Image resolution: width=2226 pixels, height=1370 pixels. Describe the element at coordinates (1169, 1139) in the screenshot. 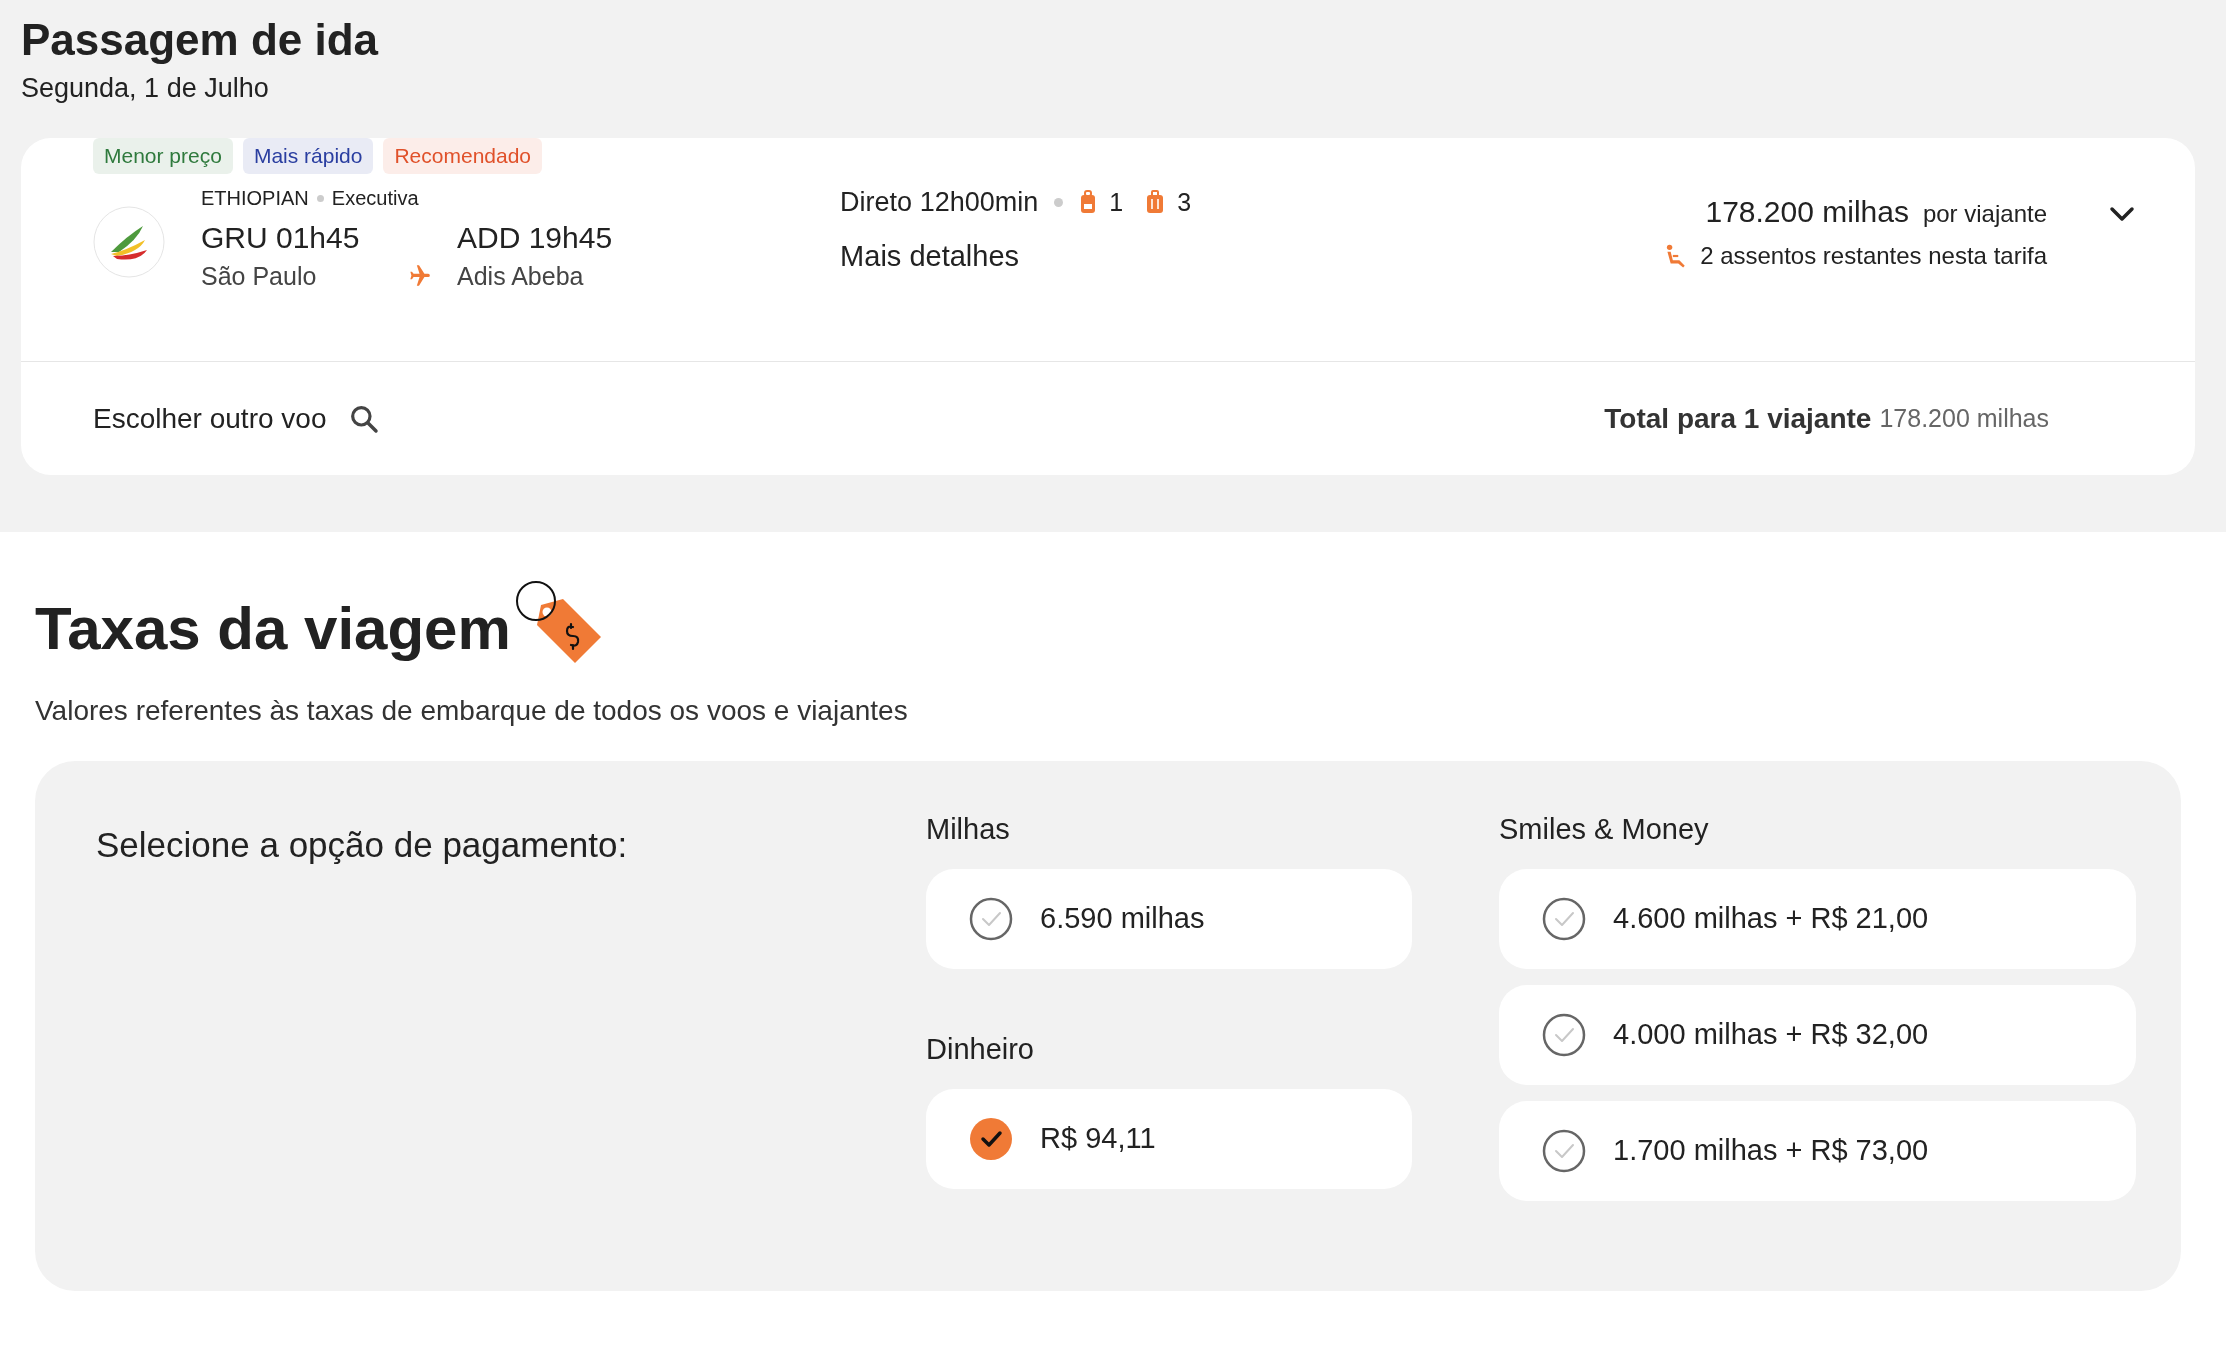

I see `payment-option: R$ 94,11` at that location.